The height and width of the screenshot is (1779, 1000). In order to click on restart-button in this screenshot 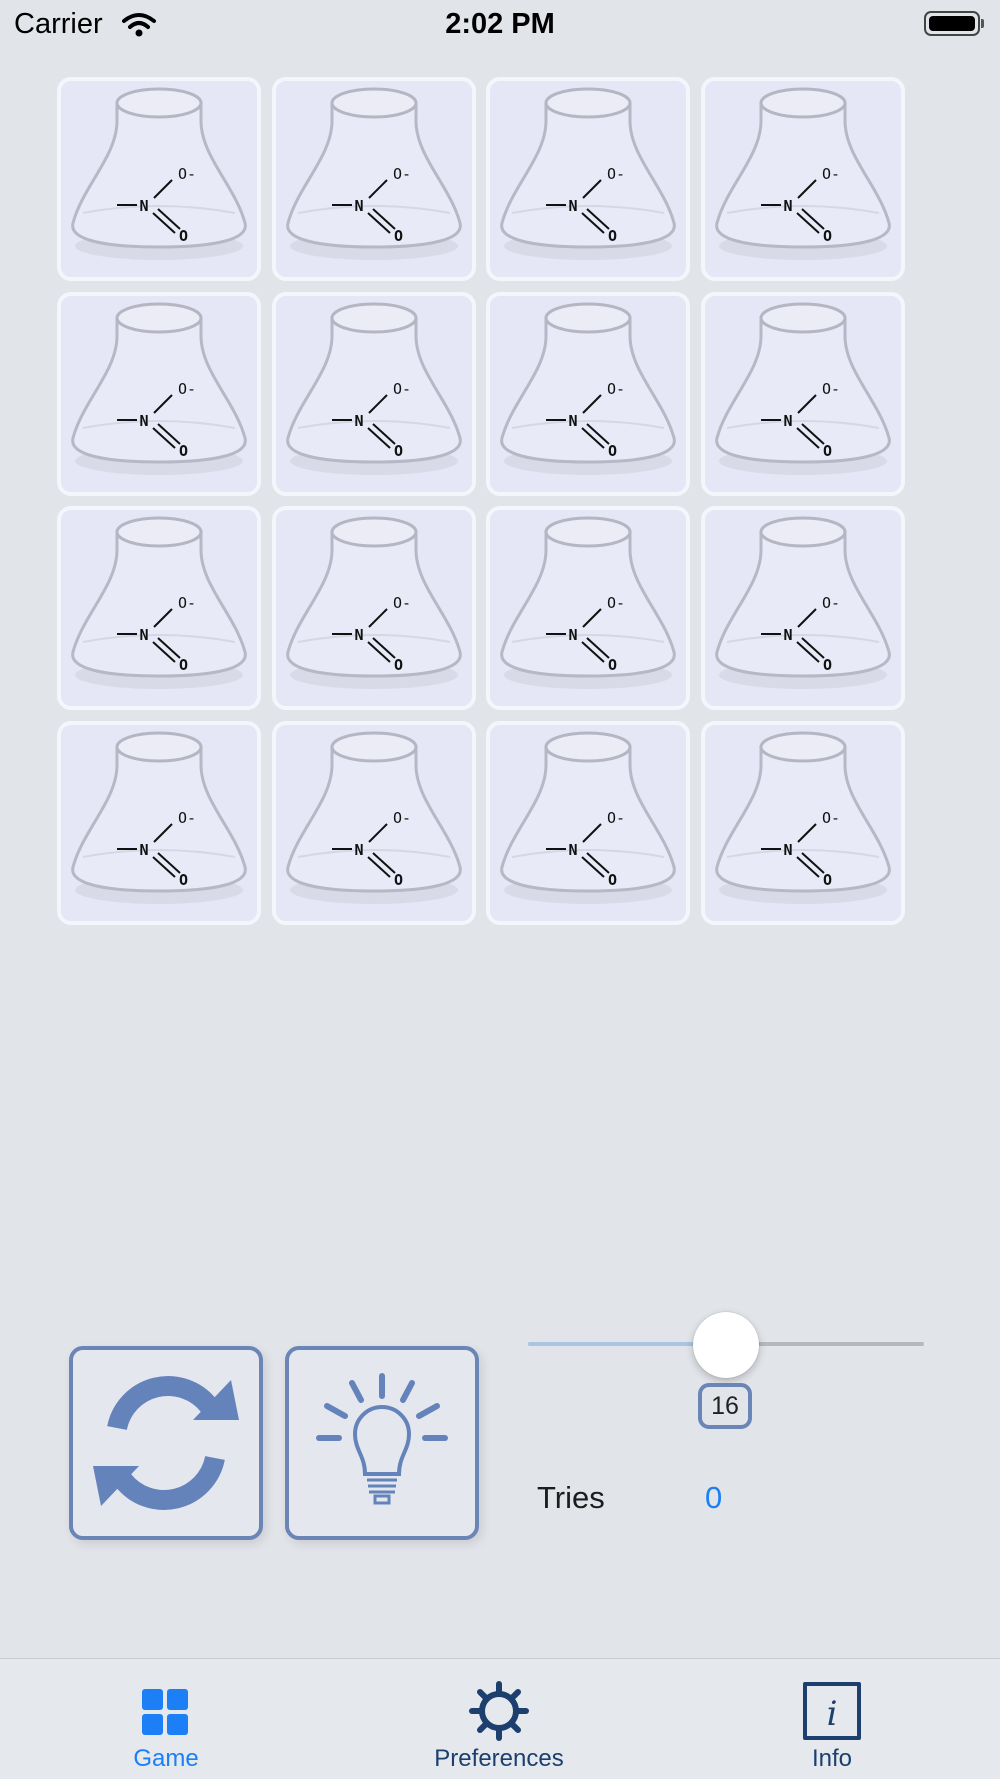, I will do `click(166, 1443)`.